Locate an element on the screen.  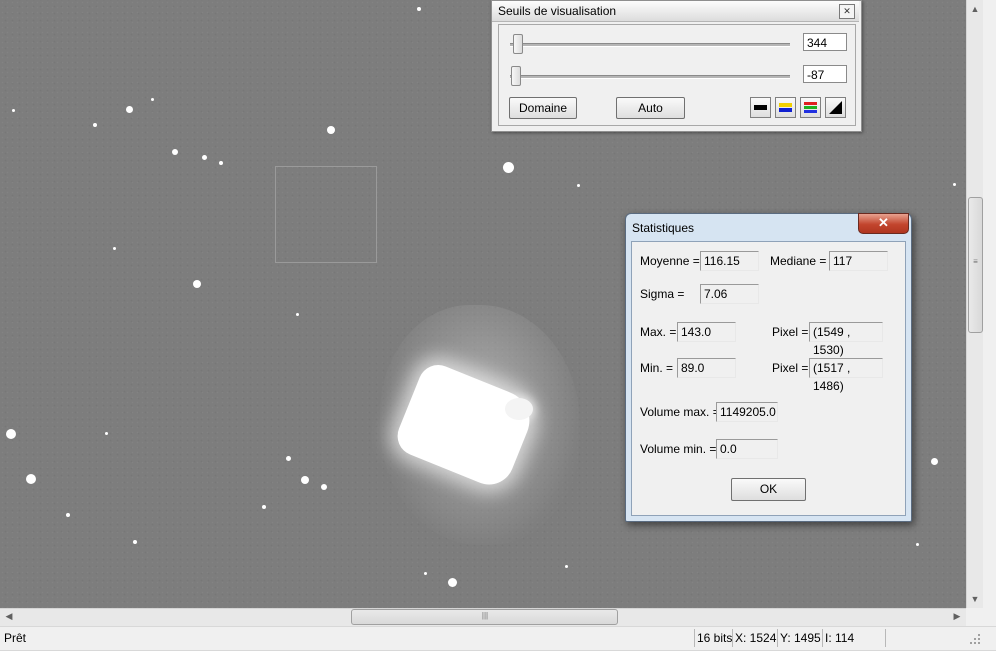
auto-button: Auto is located at coordinates (650, 108).